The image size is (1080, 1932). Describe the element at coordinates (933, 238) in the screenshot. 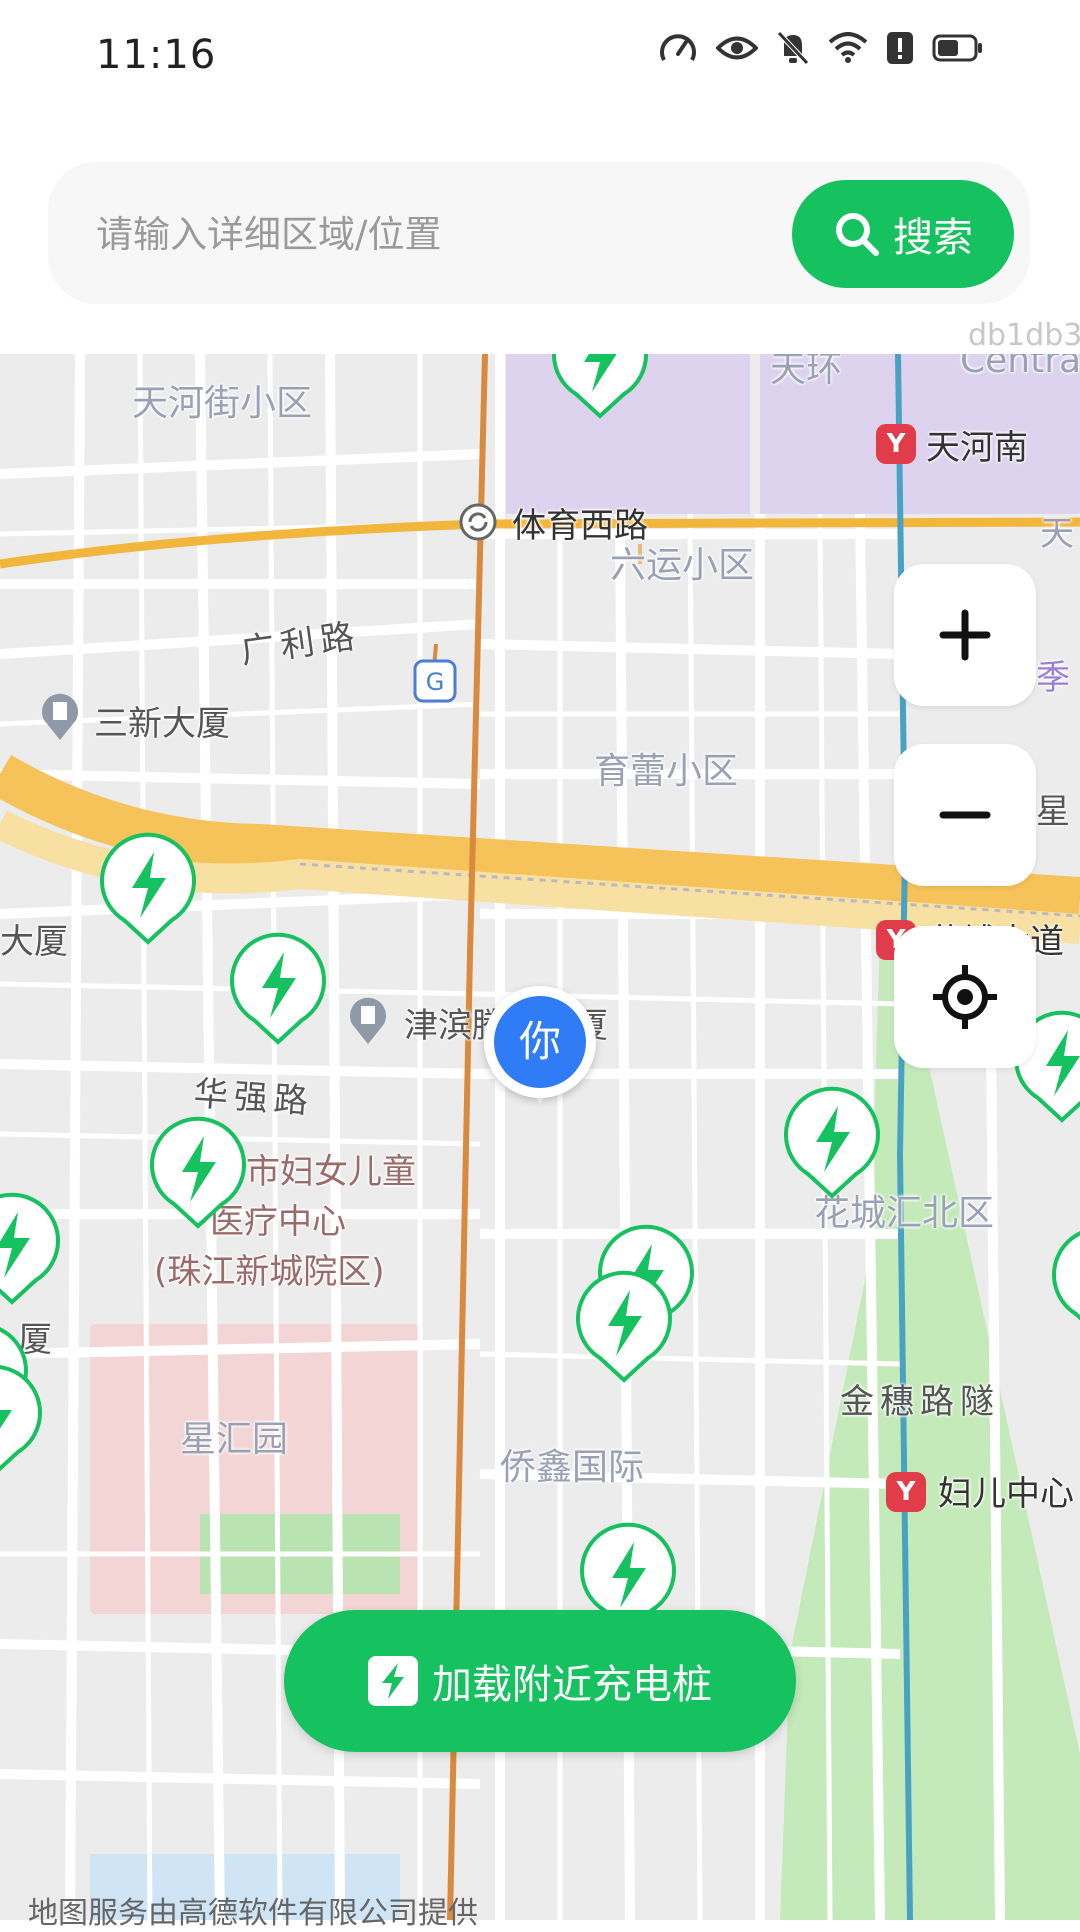

I see `search-button-label: 搜索` at that location.